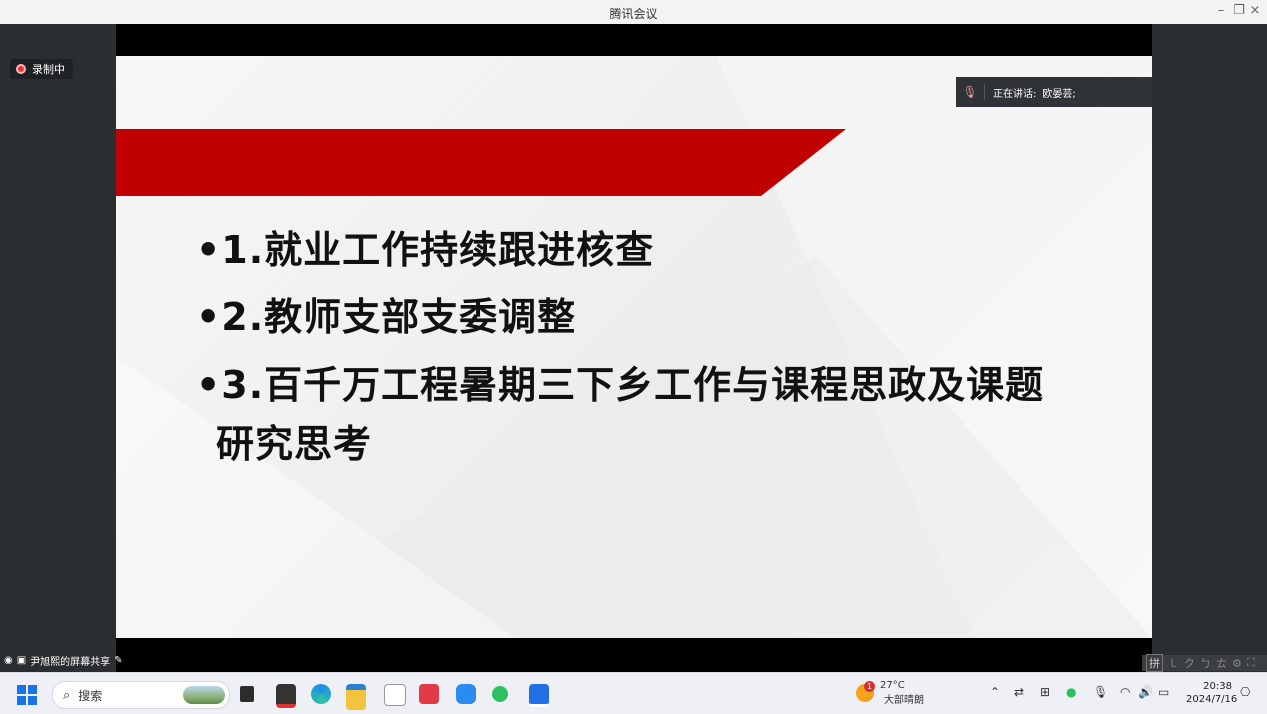 Image resolution: width=1267 pixels, height=714 pixels. I want to click on search-icon: ⌕, so click(67, 695).